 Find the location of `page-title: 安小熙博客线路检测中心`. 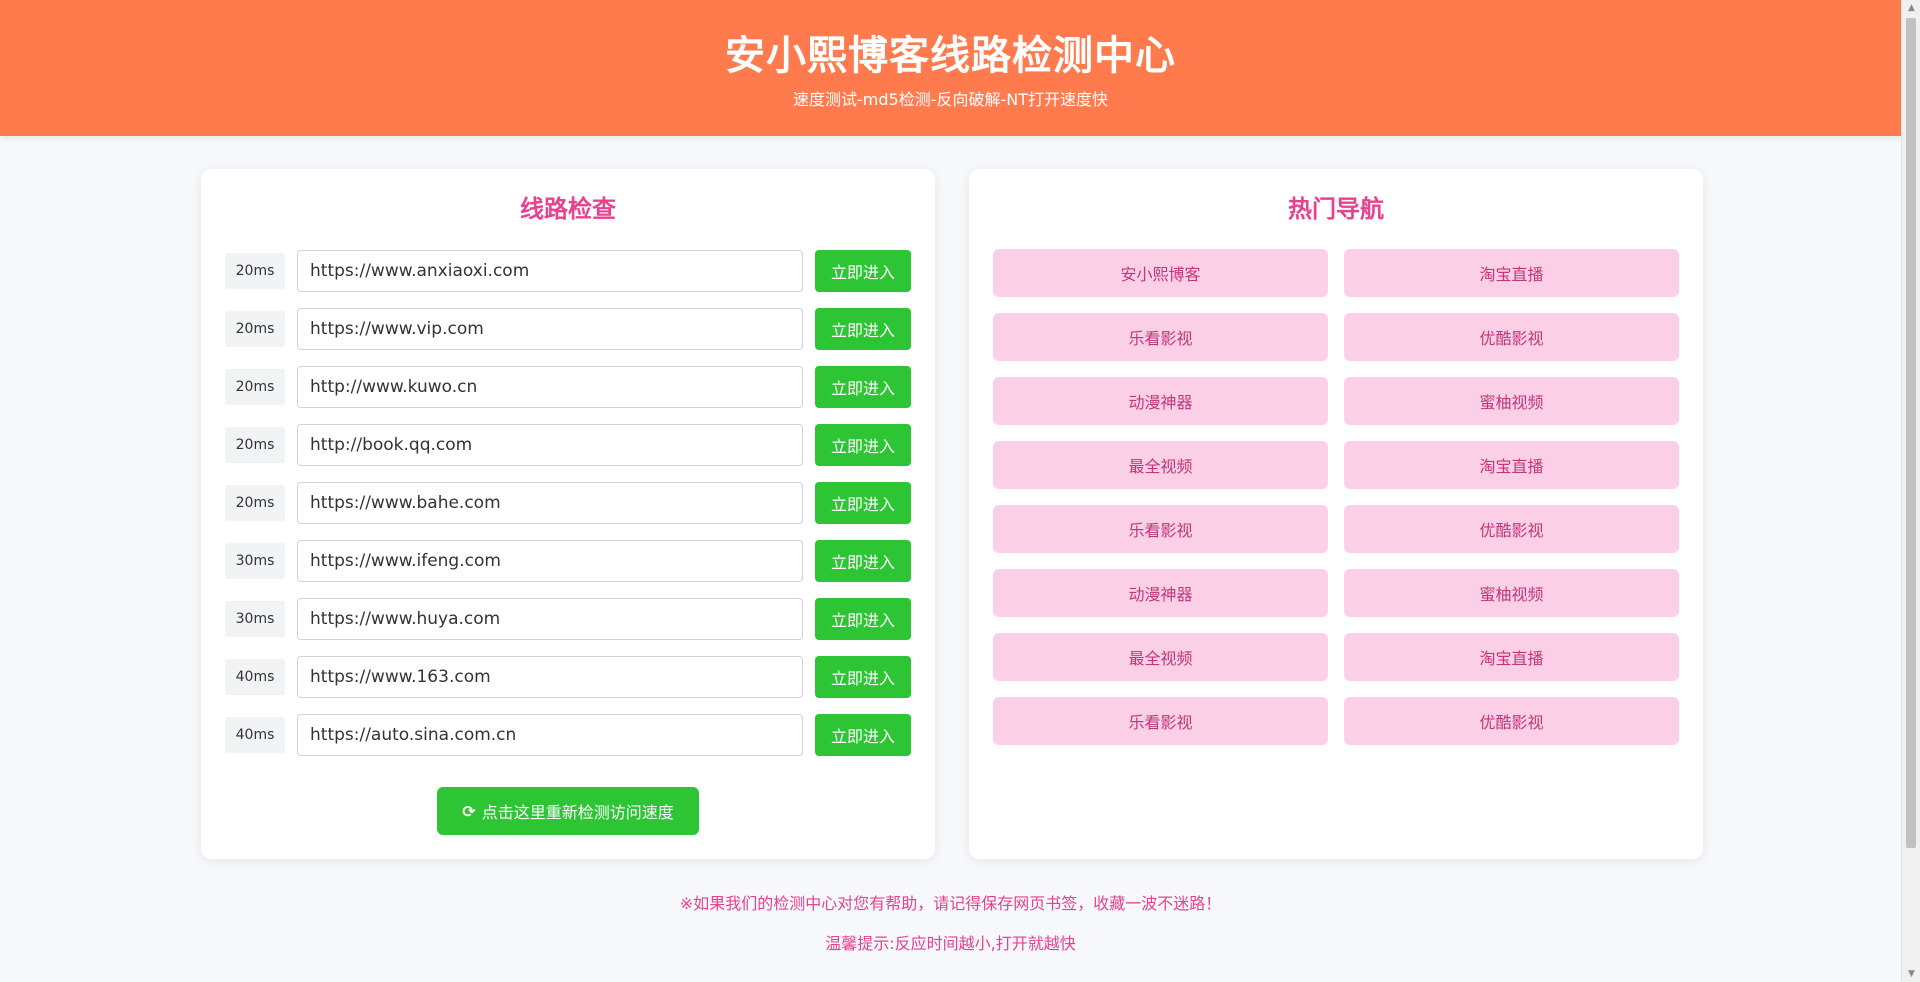

page-title: 安小熙博客线路检测中心 is located at coordinates (950, 56).